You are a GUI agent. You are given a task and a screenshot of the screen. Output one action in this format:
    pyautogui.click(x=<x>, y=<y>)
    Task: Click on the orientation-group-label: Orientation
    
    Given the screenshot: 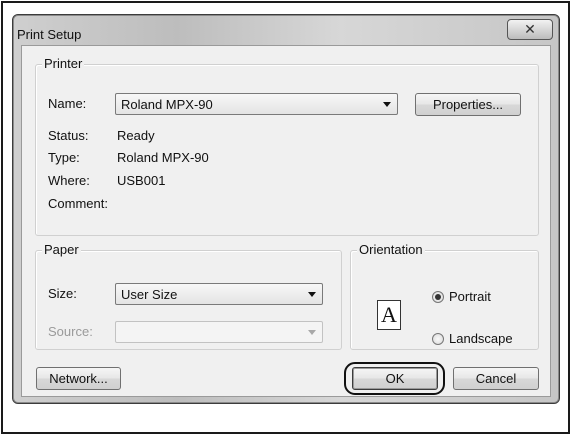 What is the action you would take?
    pyautogui.click(x=391, y=249)
    